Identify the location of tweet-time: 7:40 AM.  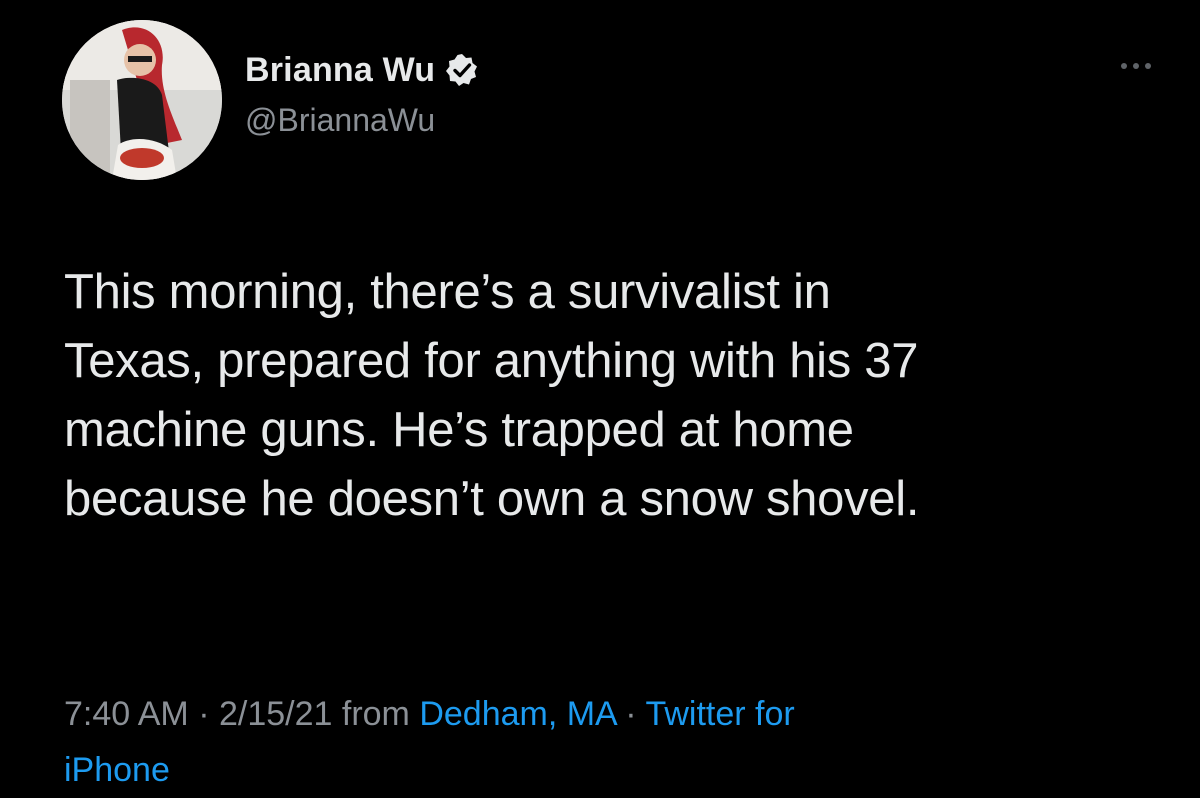
(126, 714).